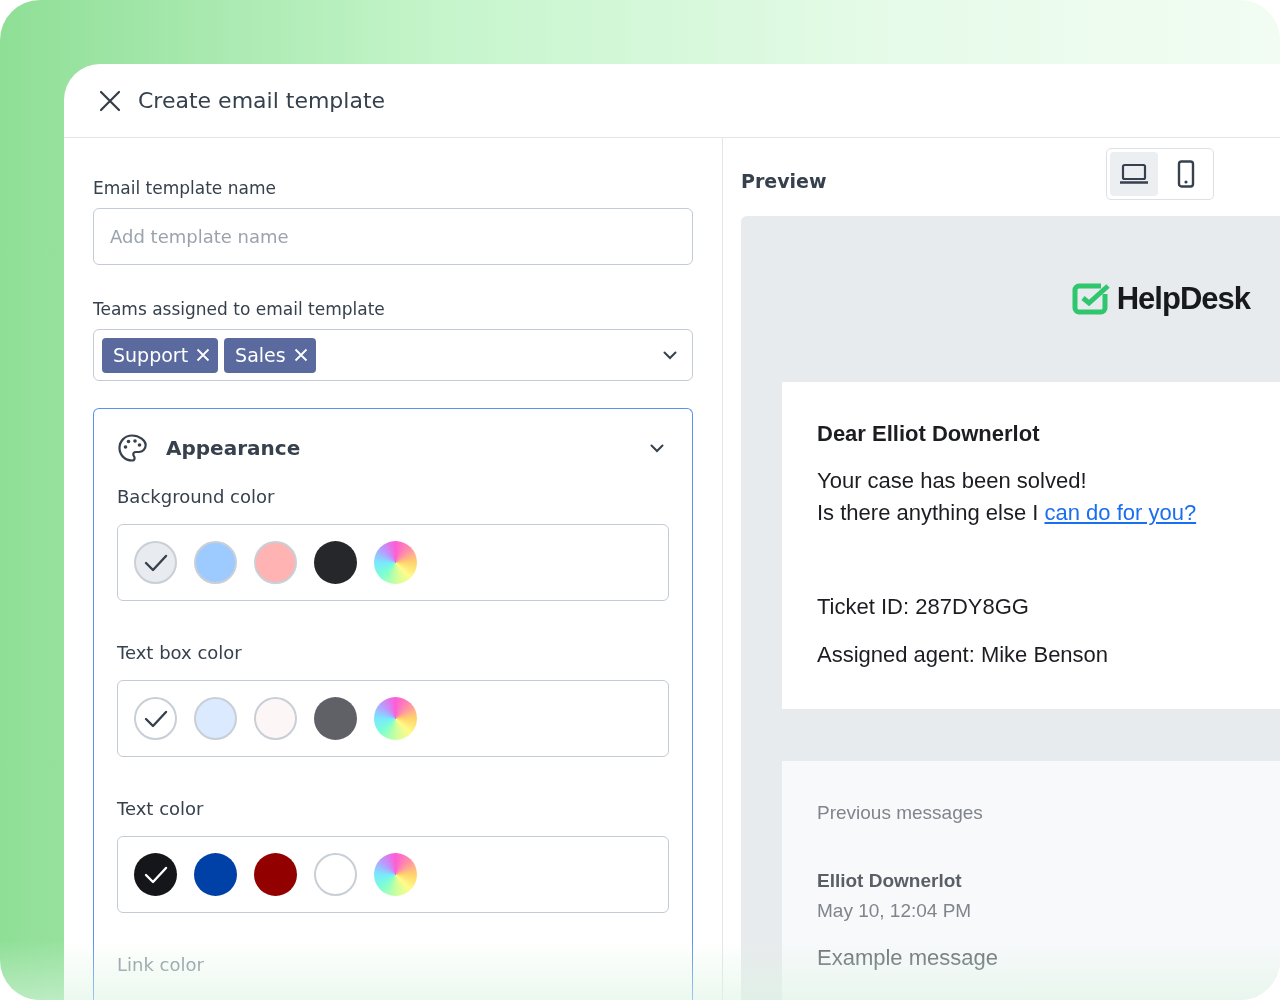  I want to click on previous-messages-heading: Previous messages, so click(900, 813).